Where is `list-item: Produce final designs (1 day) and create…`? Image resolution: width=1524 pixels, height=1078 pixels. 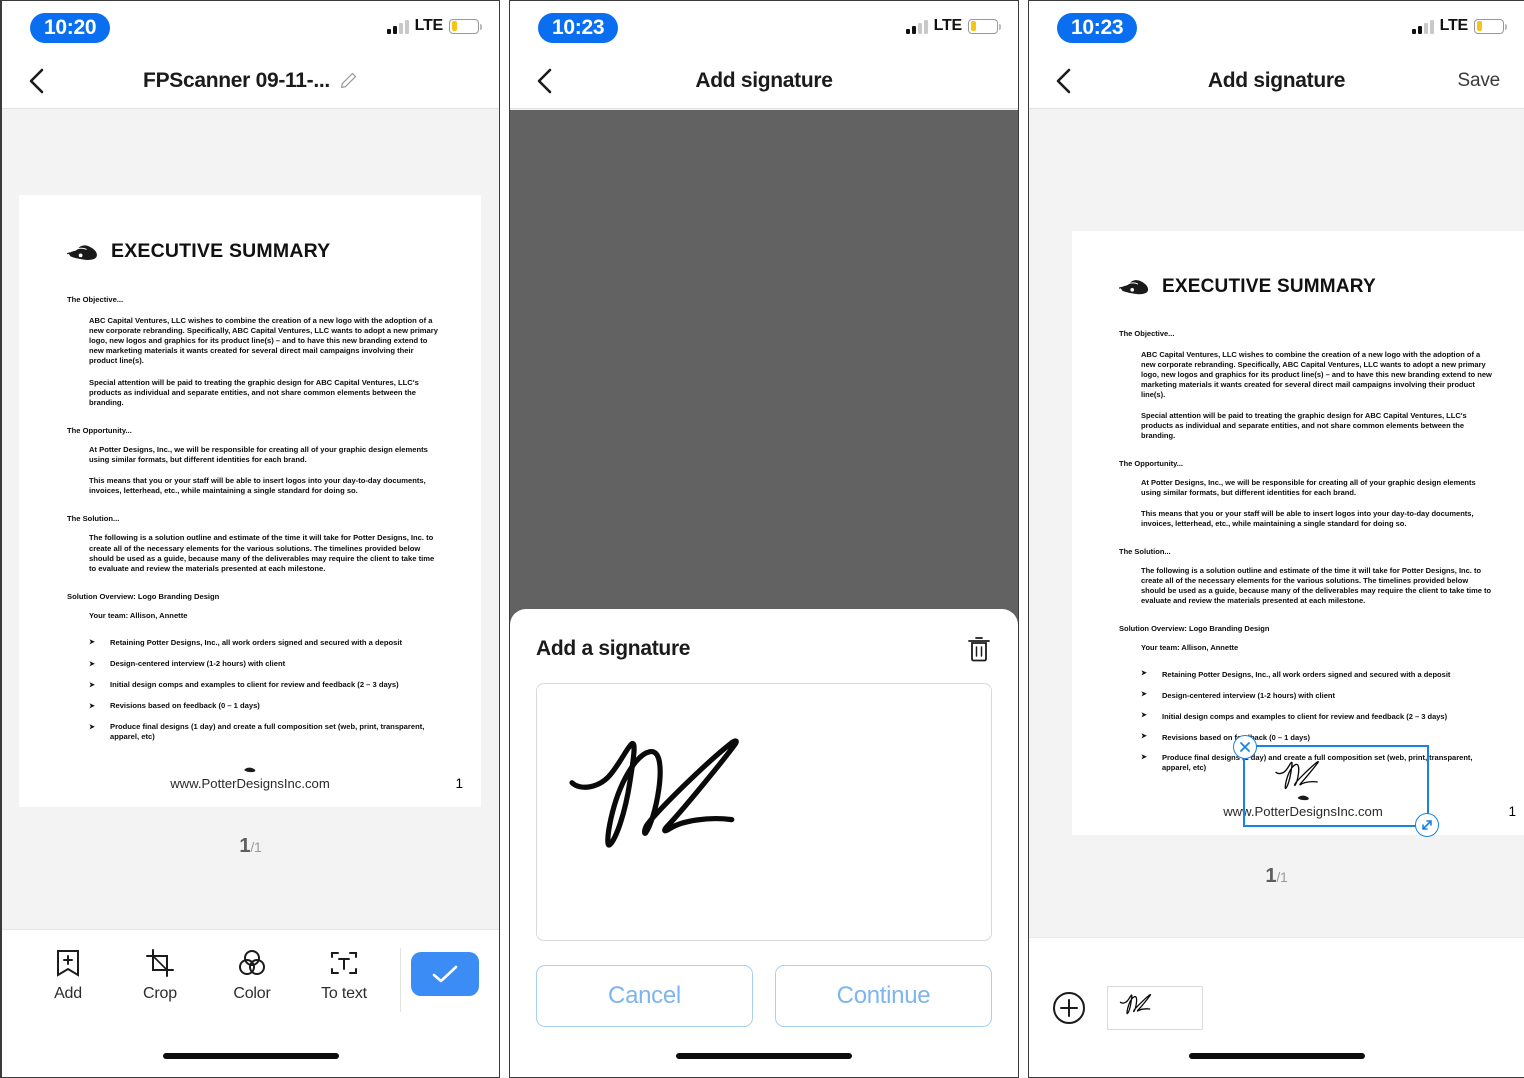
list-item: Produce final designs (1 day) and create… is located at coordinates (265, 732).